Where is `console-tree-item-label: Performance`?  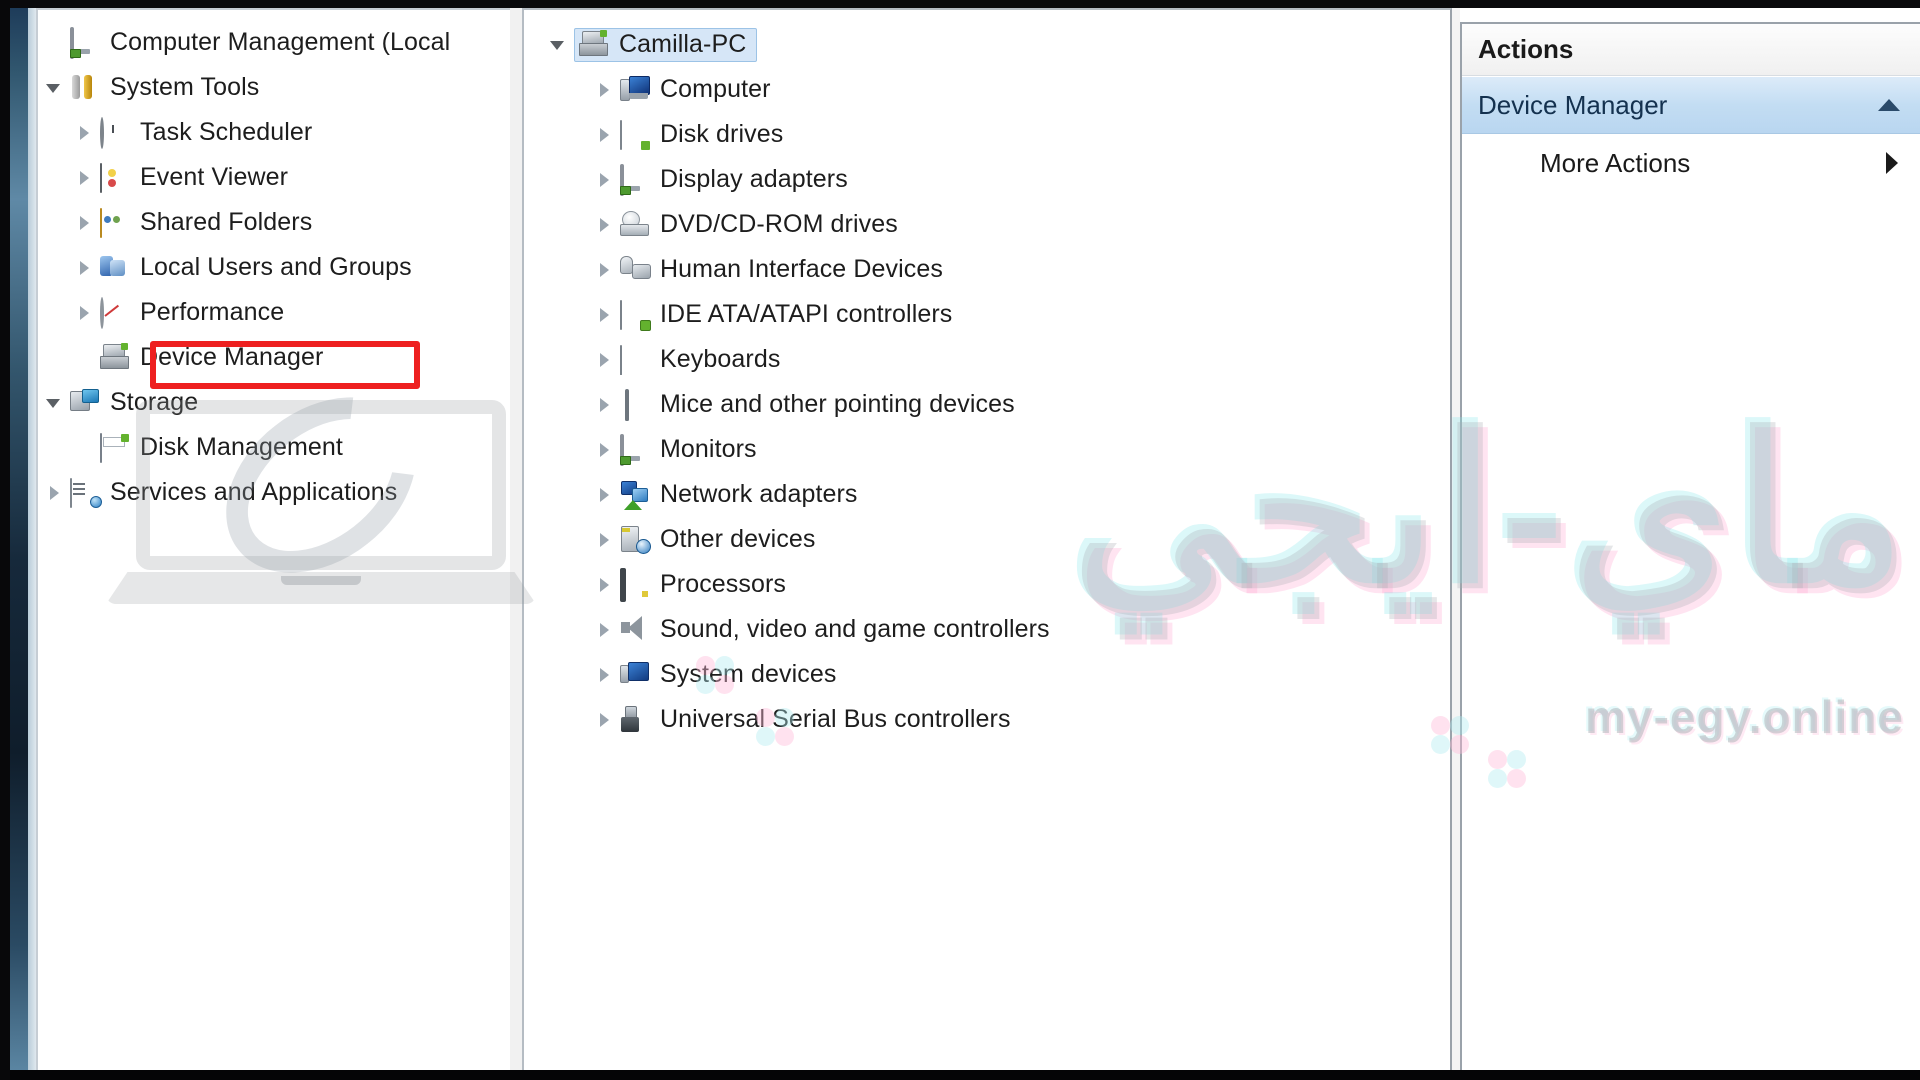
console-tree-item-label: Performance is located at coordinates (212, 312).